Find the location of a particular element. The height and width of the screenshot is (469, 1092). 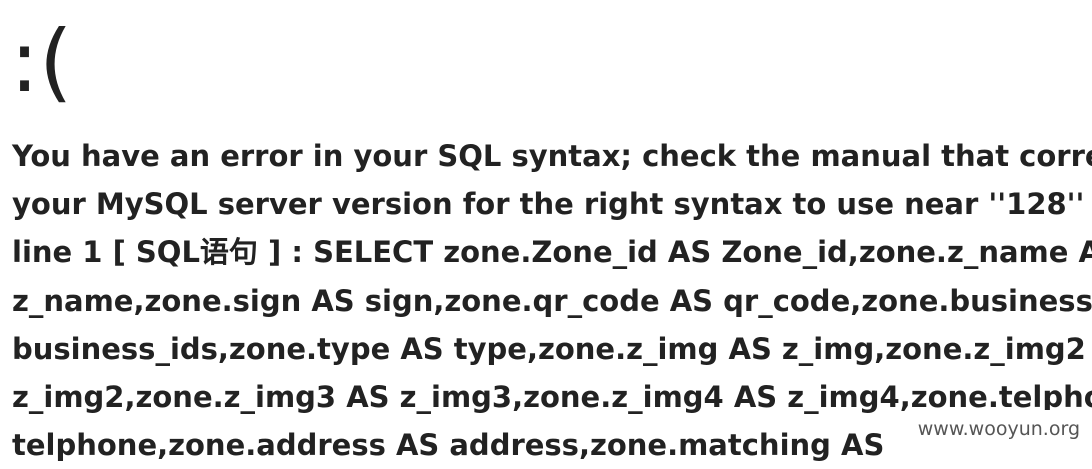

watermark: www.wooyun.org is located at coordinates (998, 429).